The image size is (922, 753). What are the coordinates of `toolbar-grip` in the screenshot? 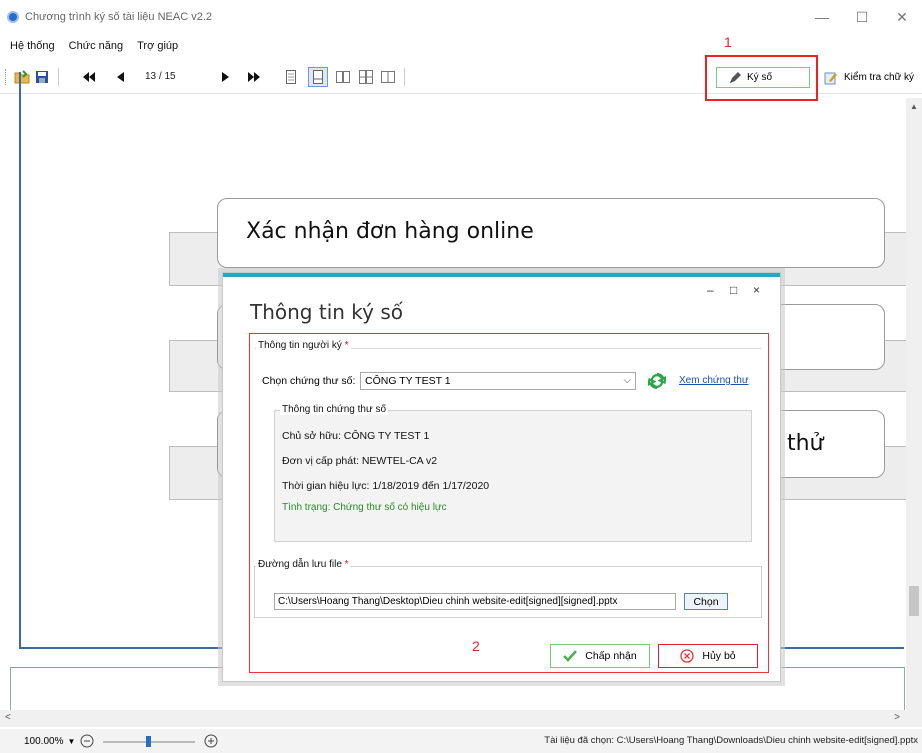 It's located at (6, 77).